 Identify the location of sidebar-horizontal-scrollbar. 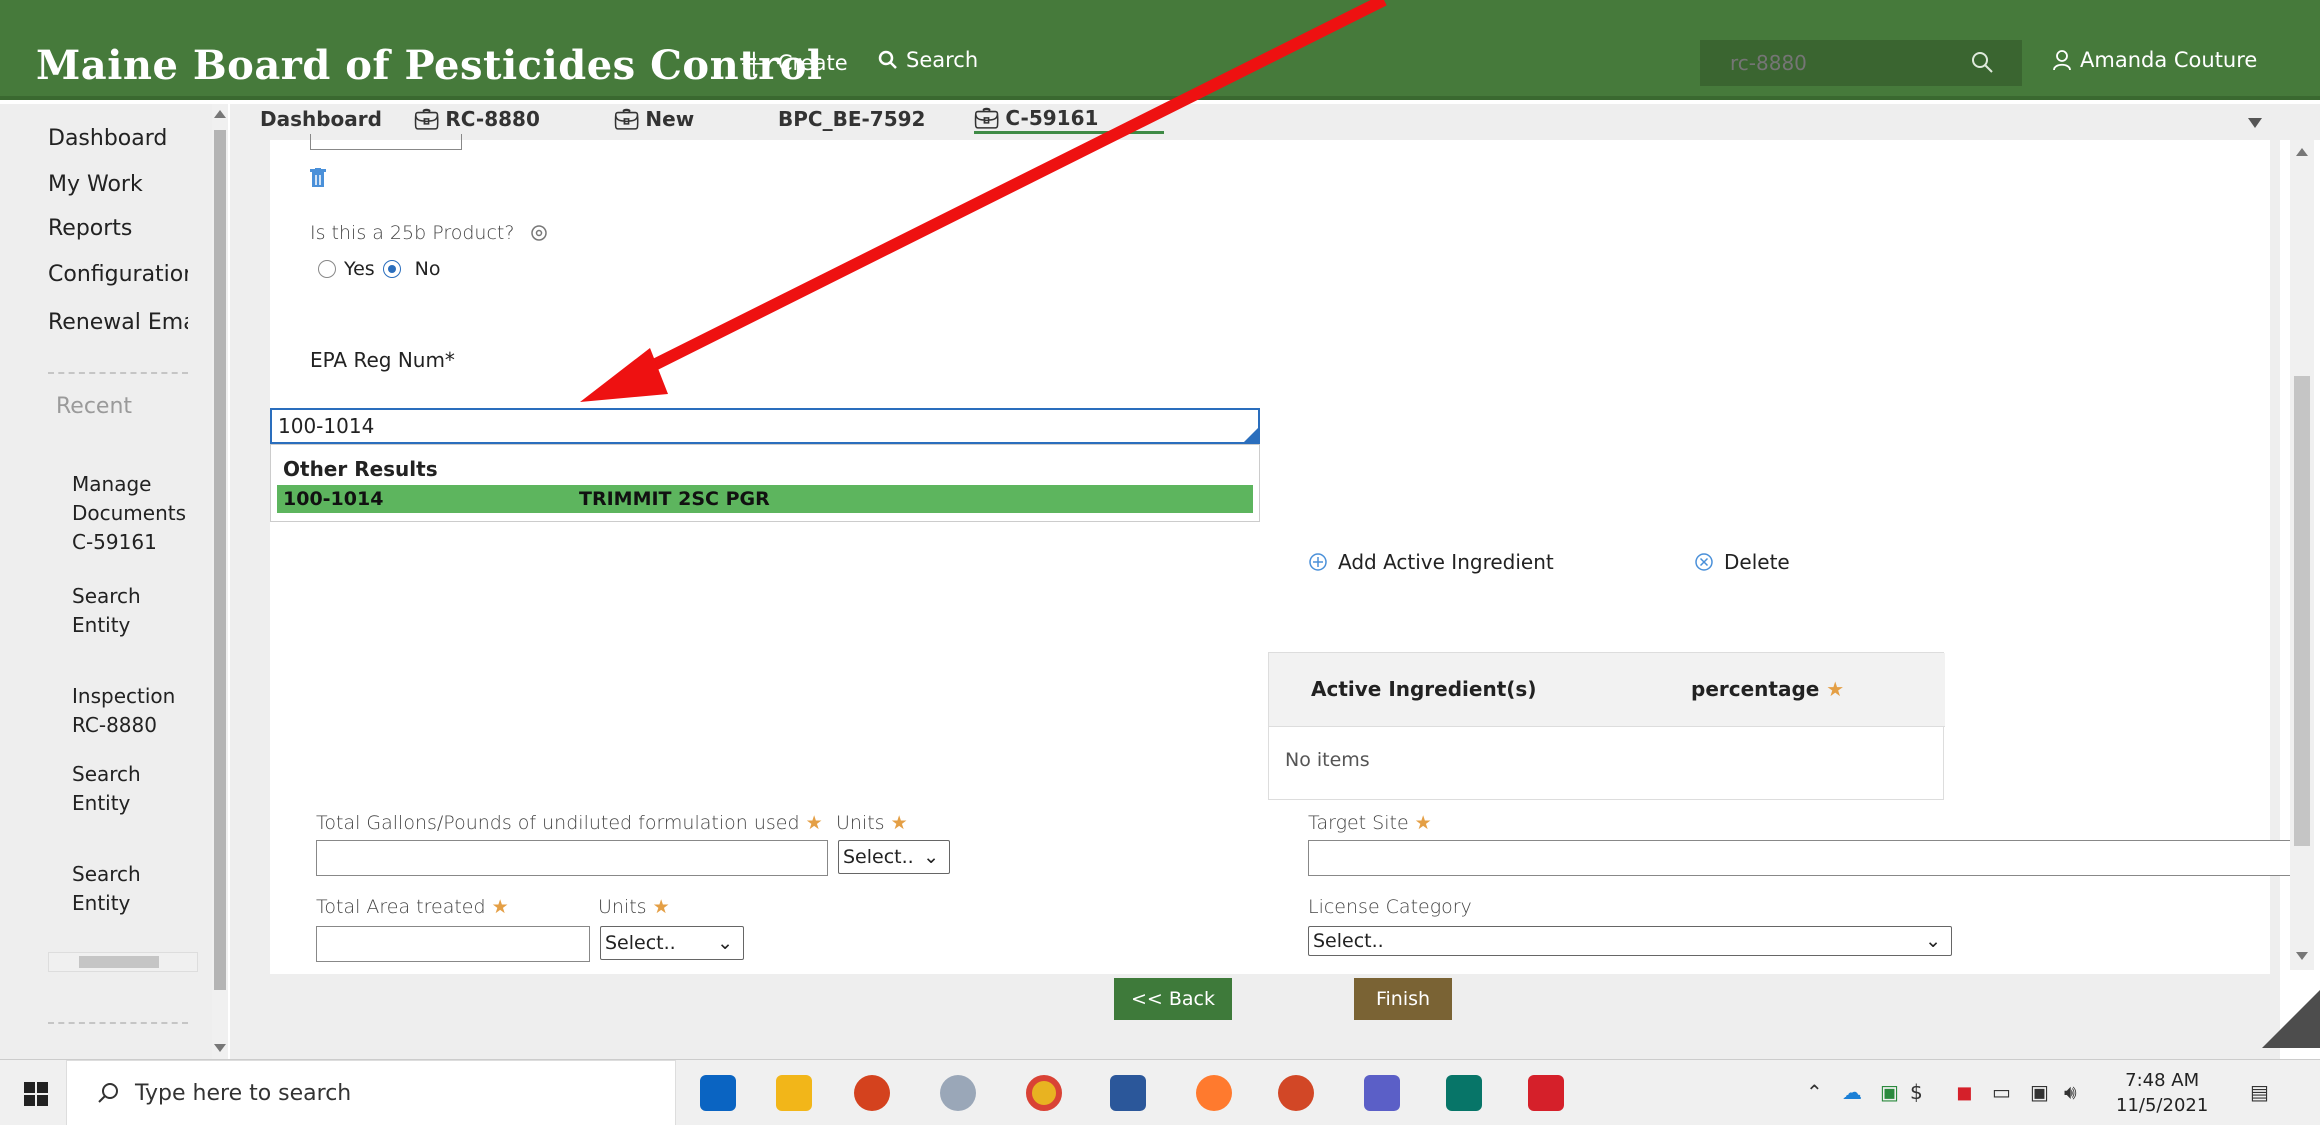
(123, 962).